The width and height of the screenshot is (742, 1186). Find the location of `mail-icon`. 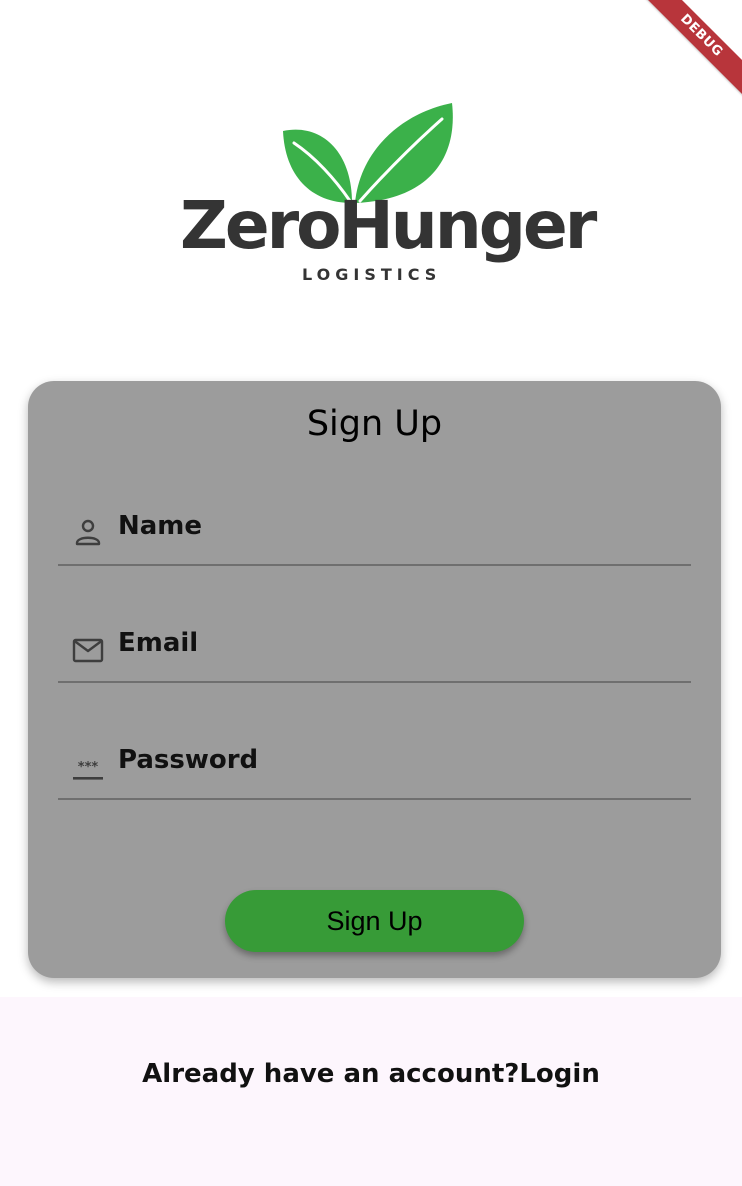

mail-icon is located at coordinates (88, 650).